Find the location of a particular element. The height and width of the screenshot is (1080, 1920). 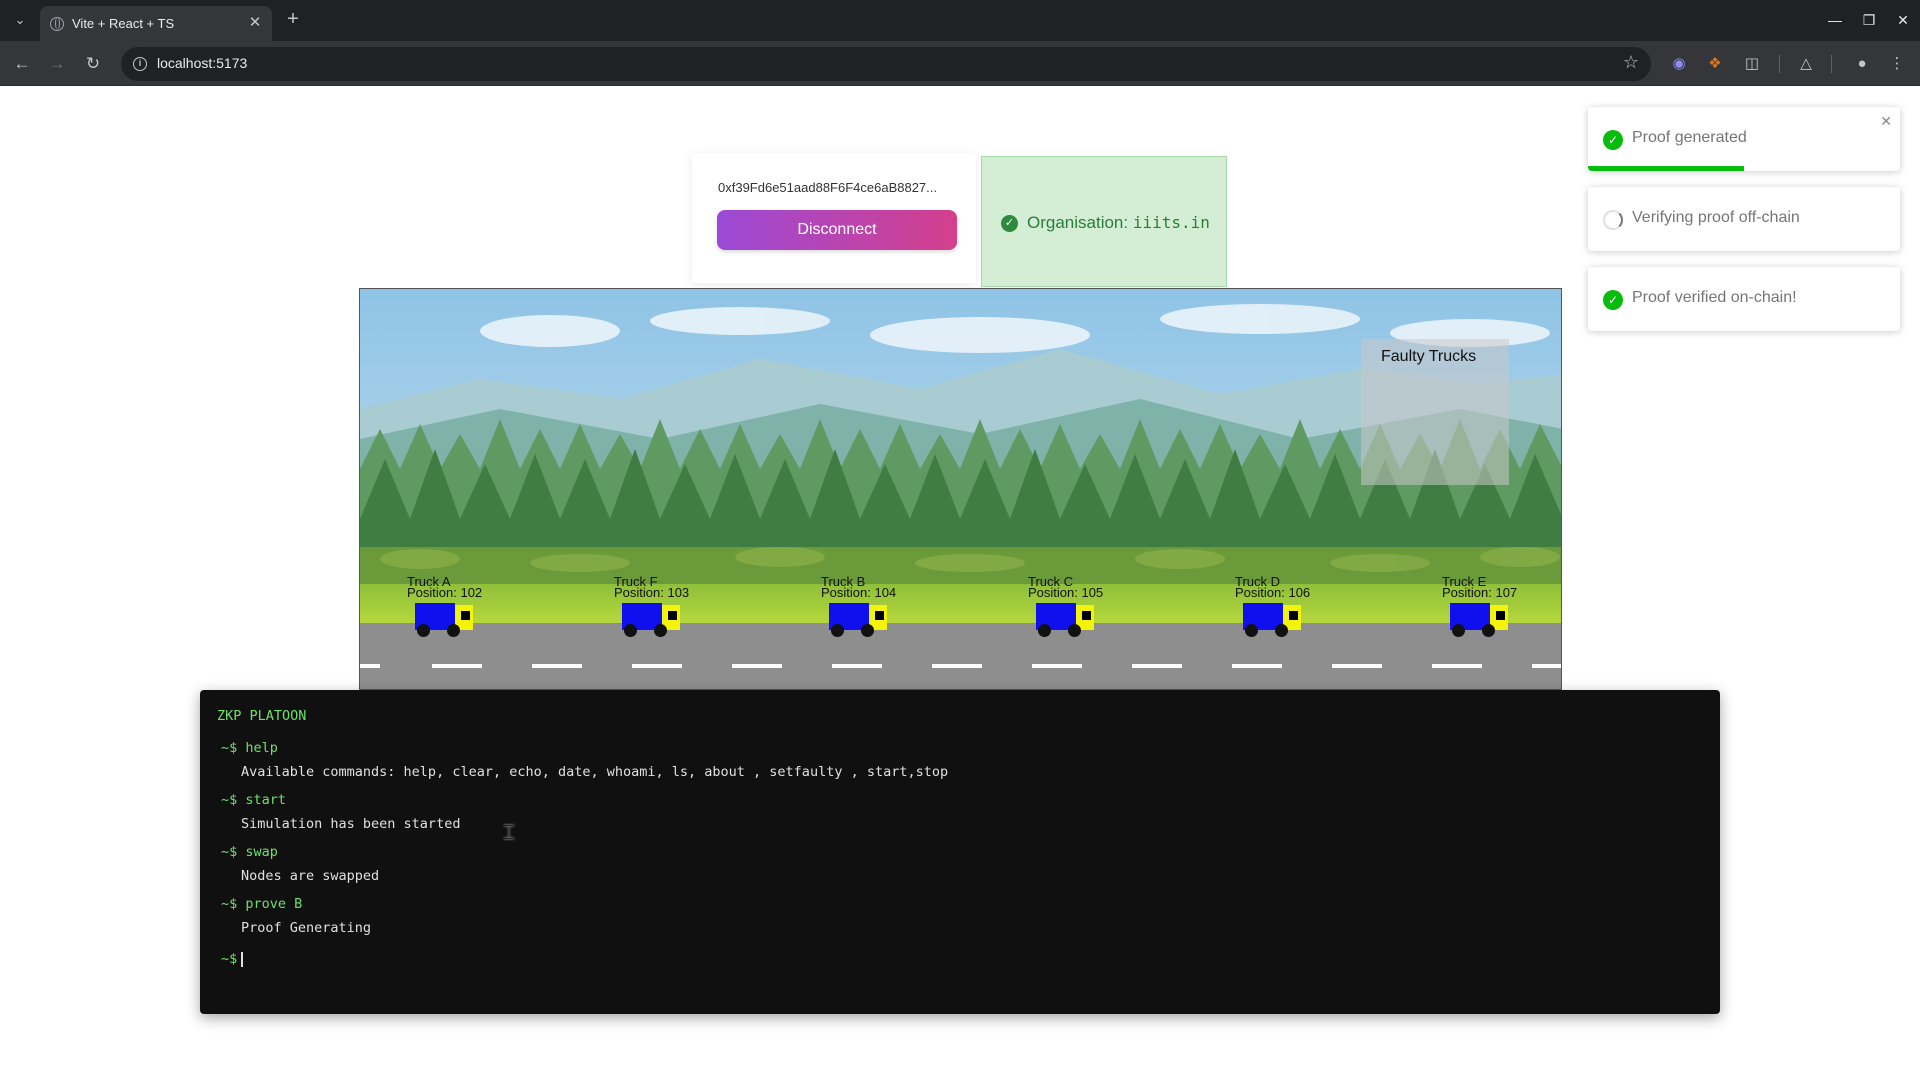

back-icon: ← is located at coordinates (22, 64).